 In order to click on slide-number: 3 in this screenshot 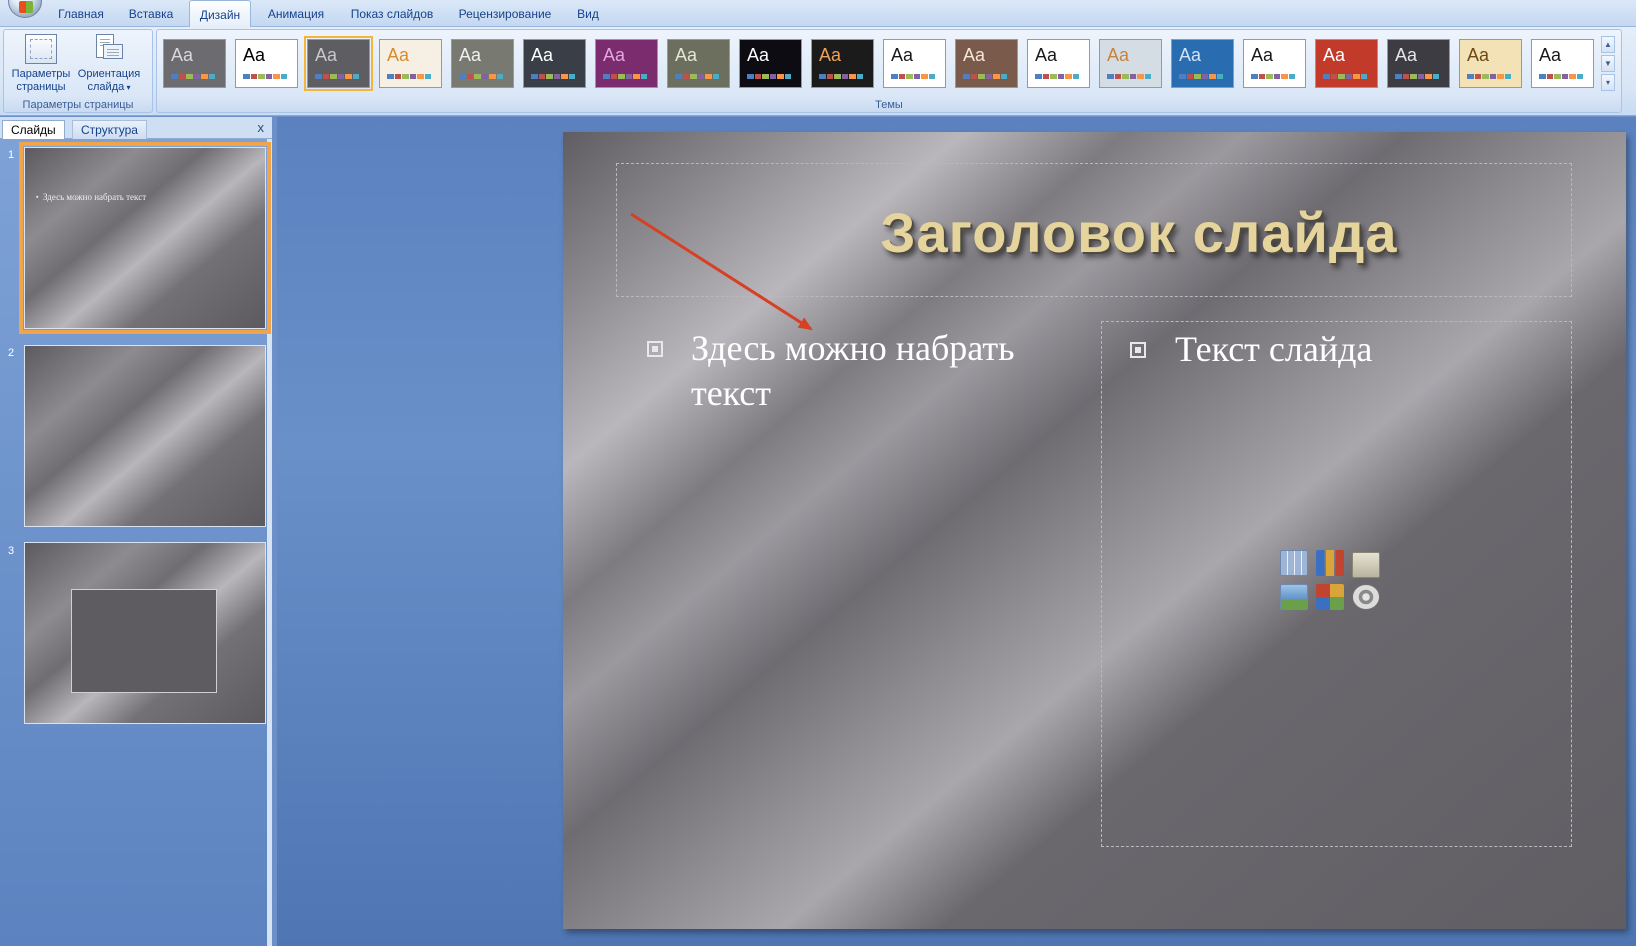, I will do `click(11, 551)`.